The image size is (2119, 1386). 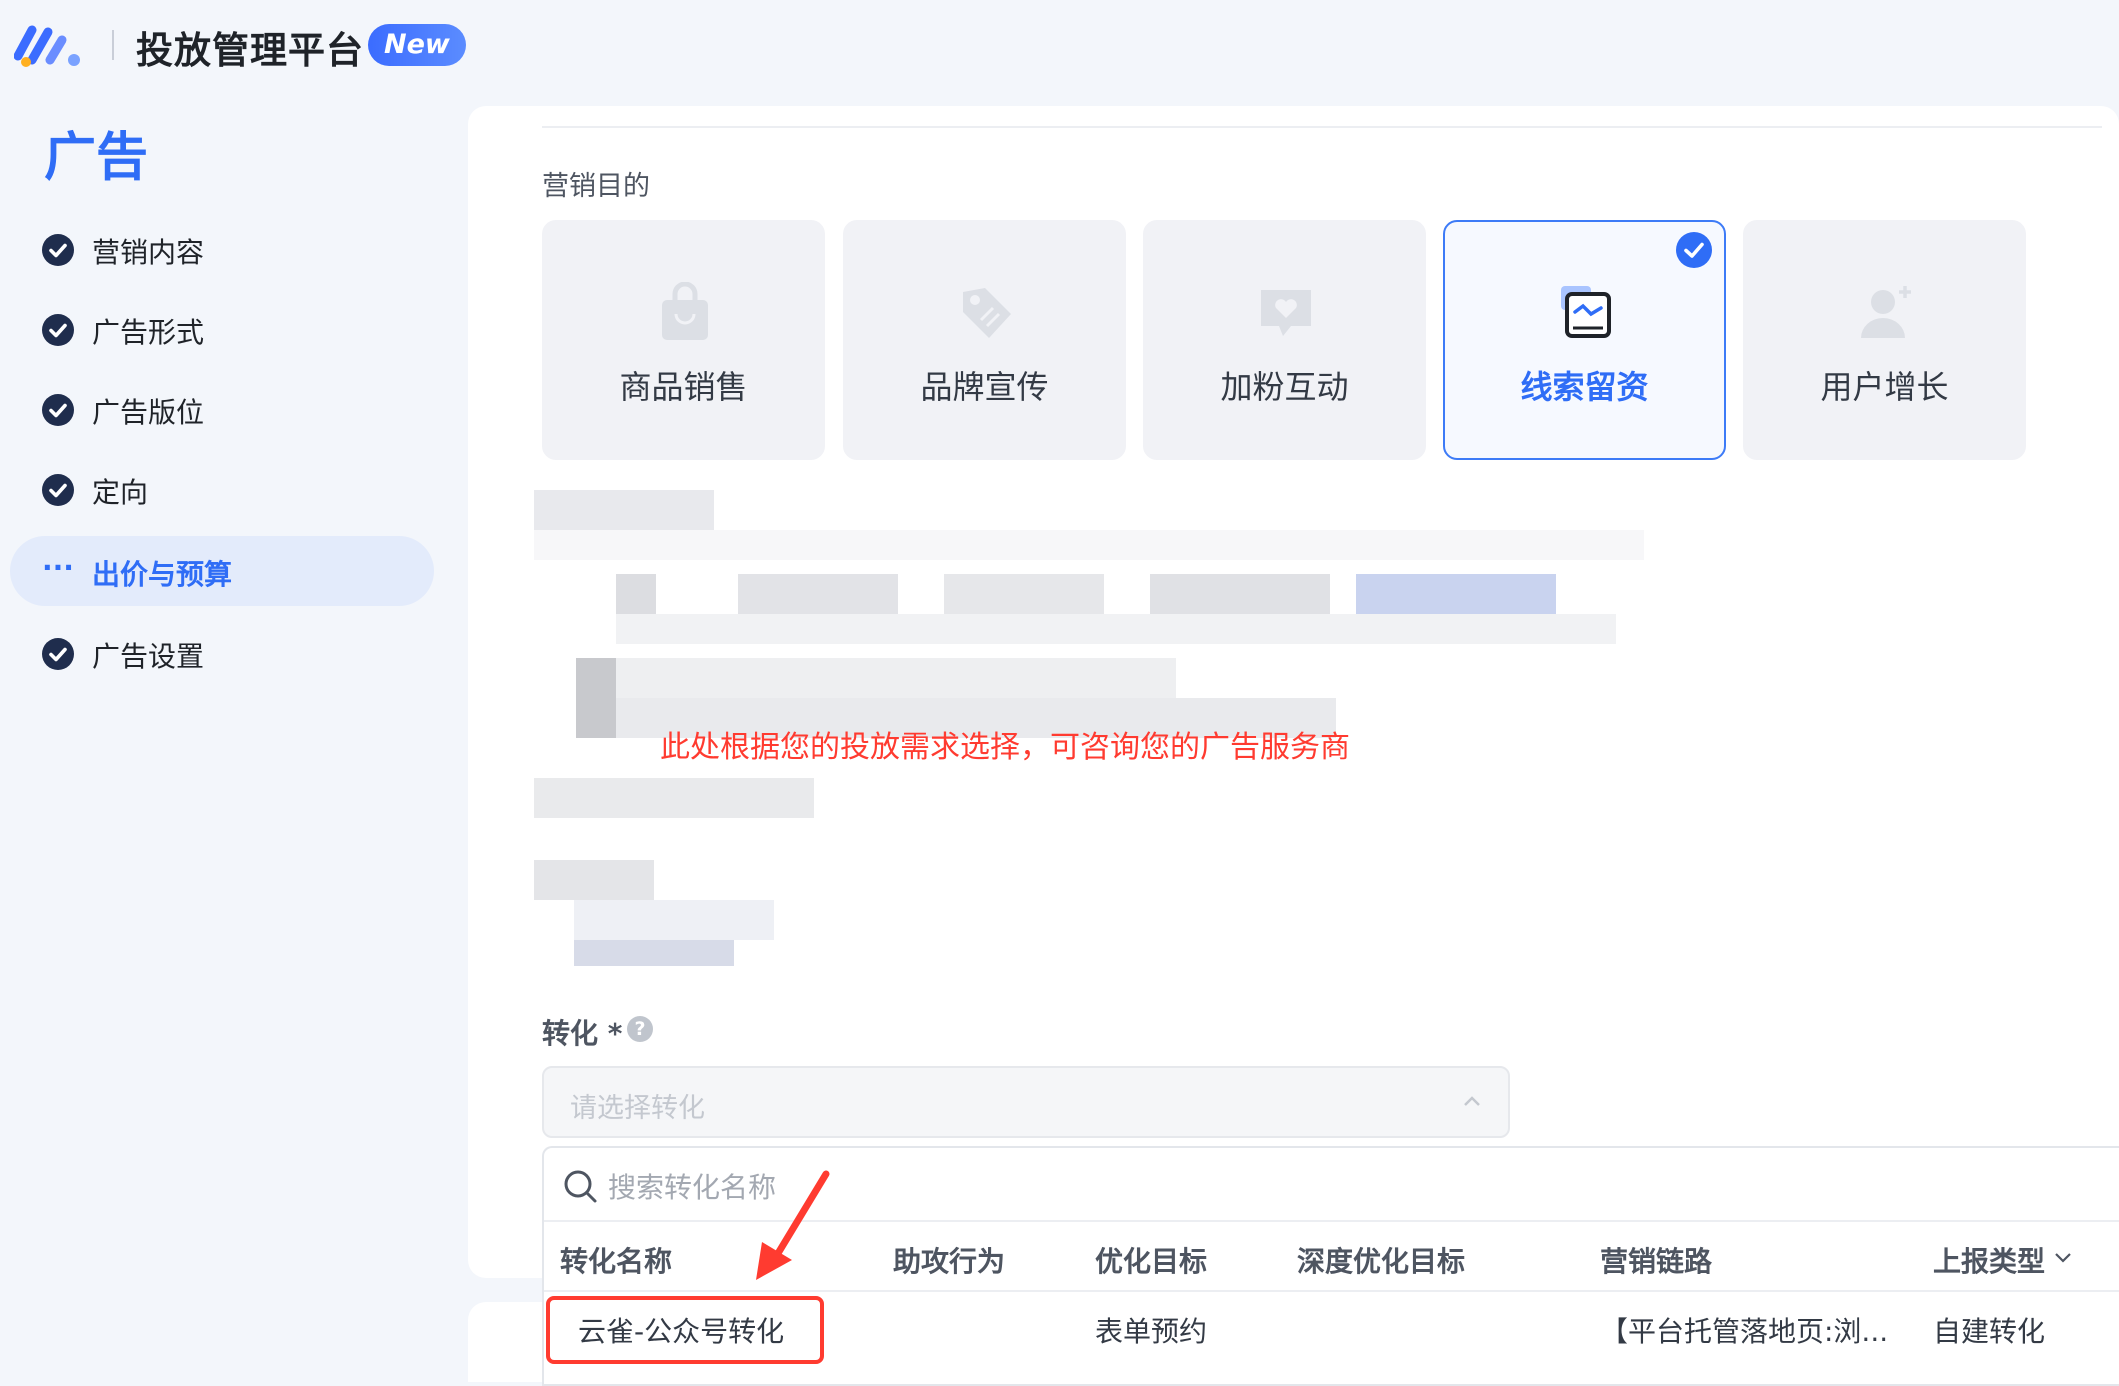 I want to click on conversion-label: 转化 *, so click(x=582, y=1033).